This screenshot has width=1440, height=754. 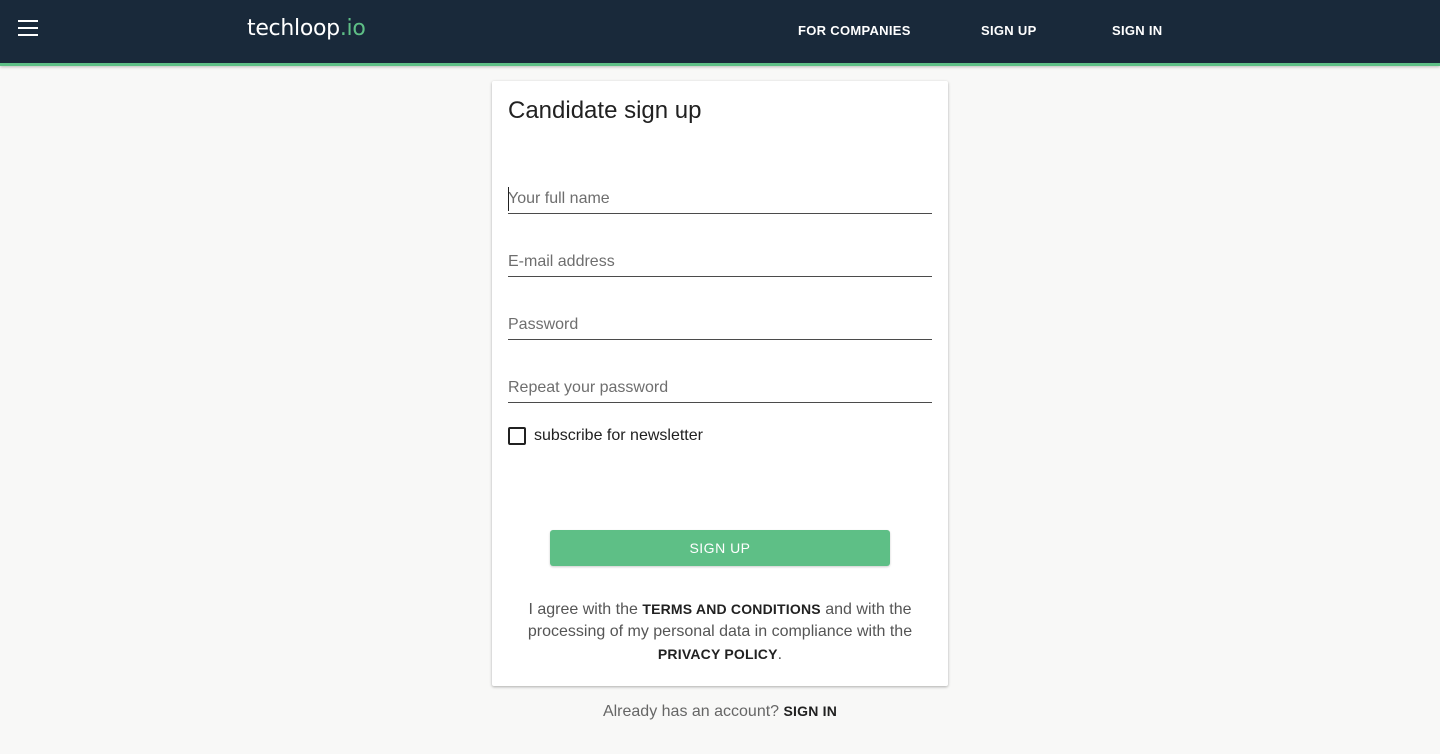 What do you see at coordinates (1137, 30) in the screenshot?
I see `nav-sign-in-link: SIGN IN` at bounding box center [1137, 30].